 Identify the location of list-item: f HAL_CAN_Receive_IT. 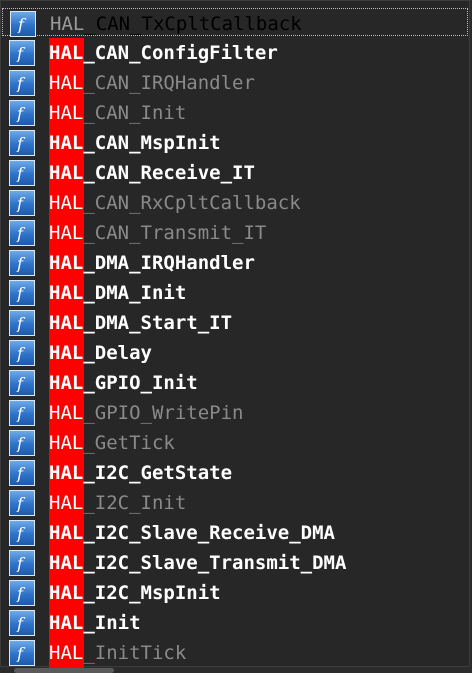
(235, 173).